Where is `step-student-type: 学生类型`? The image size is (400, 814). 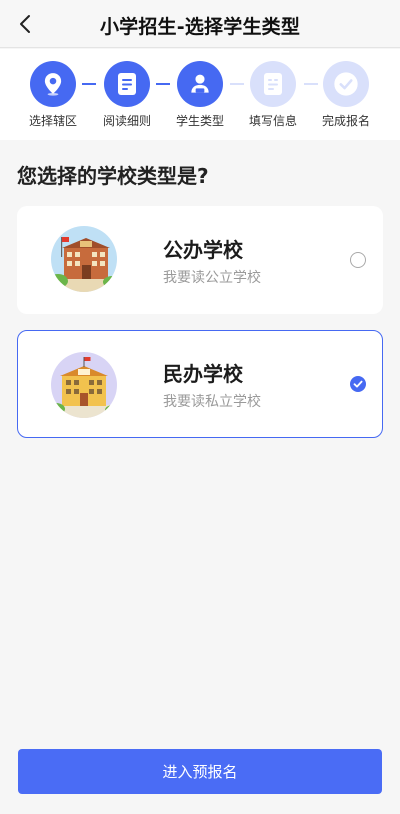 step-student-type: 学生类型 is located at coordinates (200, 95).